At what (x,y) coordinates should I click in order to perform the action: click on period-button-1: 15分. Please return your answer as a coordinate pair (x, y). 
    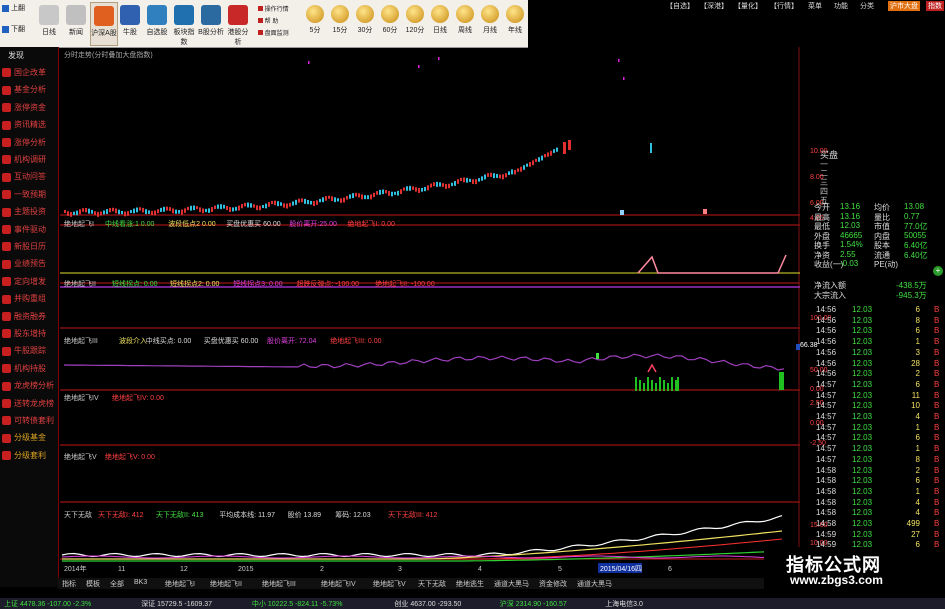
    Looking at the image, I should click on (340, 23).